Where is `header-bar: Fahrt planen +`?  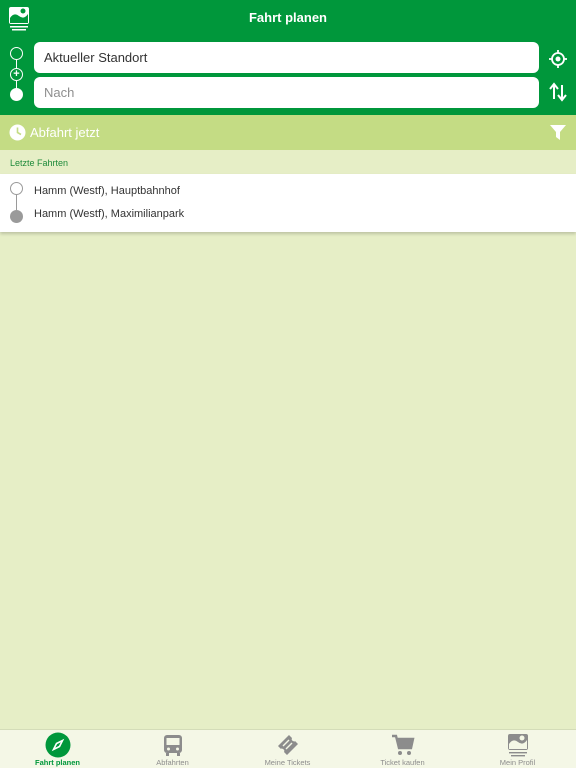 header-bar: Fahrt planen + is located at coordinates (288, 57).